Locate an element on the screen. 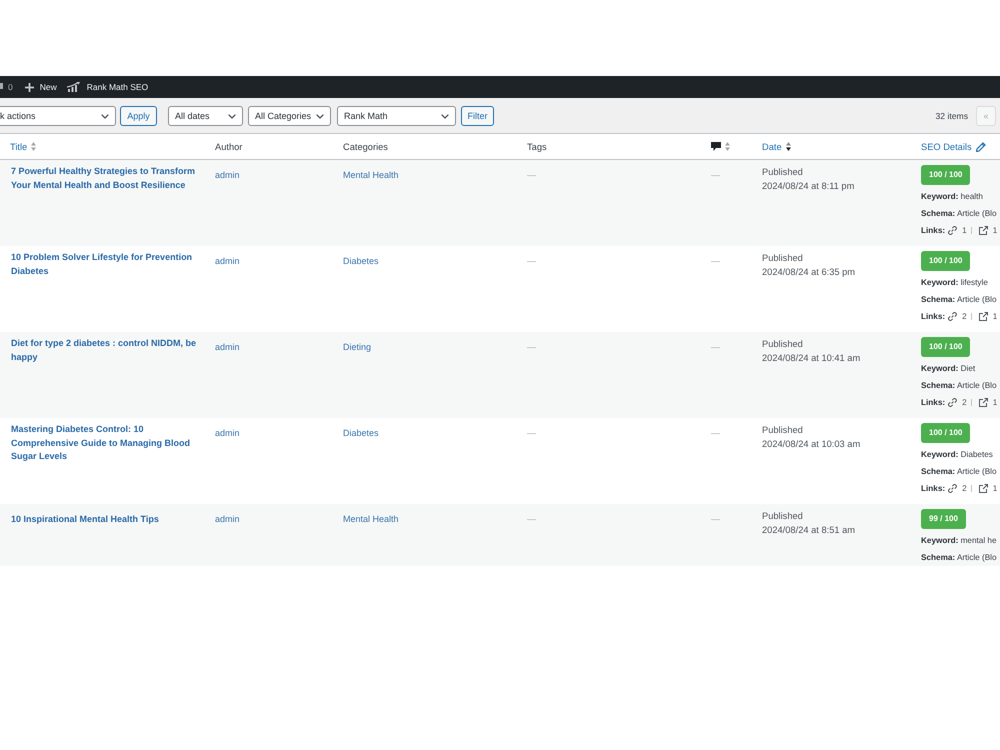 The width and height of the screenshot is (1000, 750). post-title-link: 10 Inspirational Mental Health Tips is located at coordinates (85, 519).